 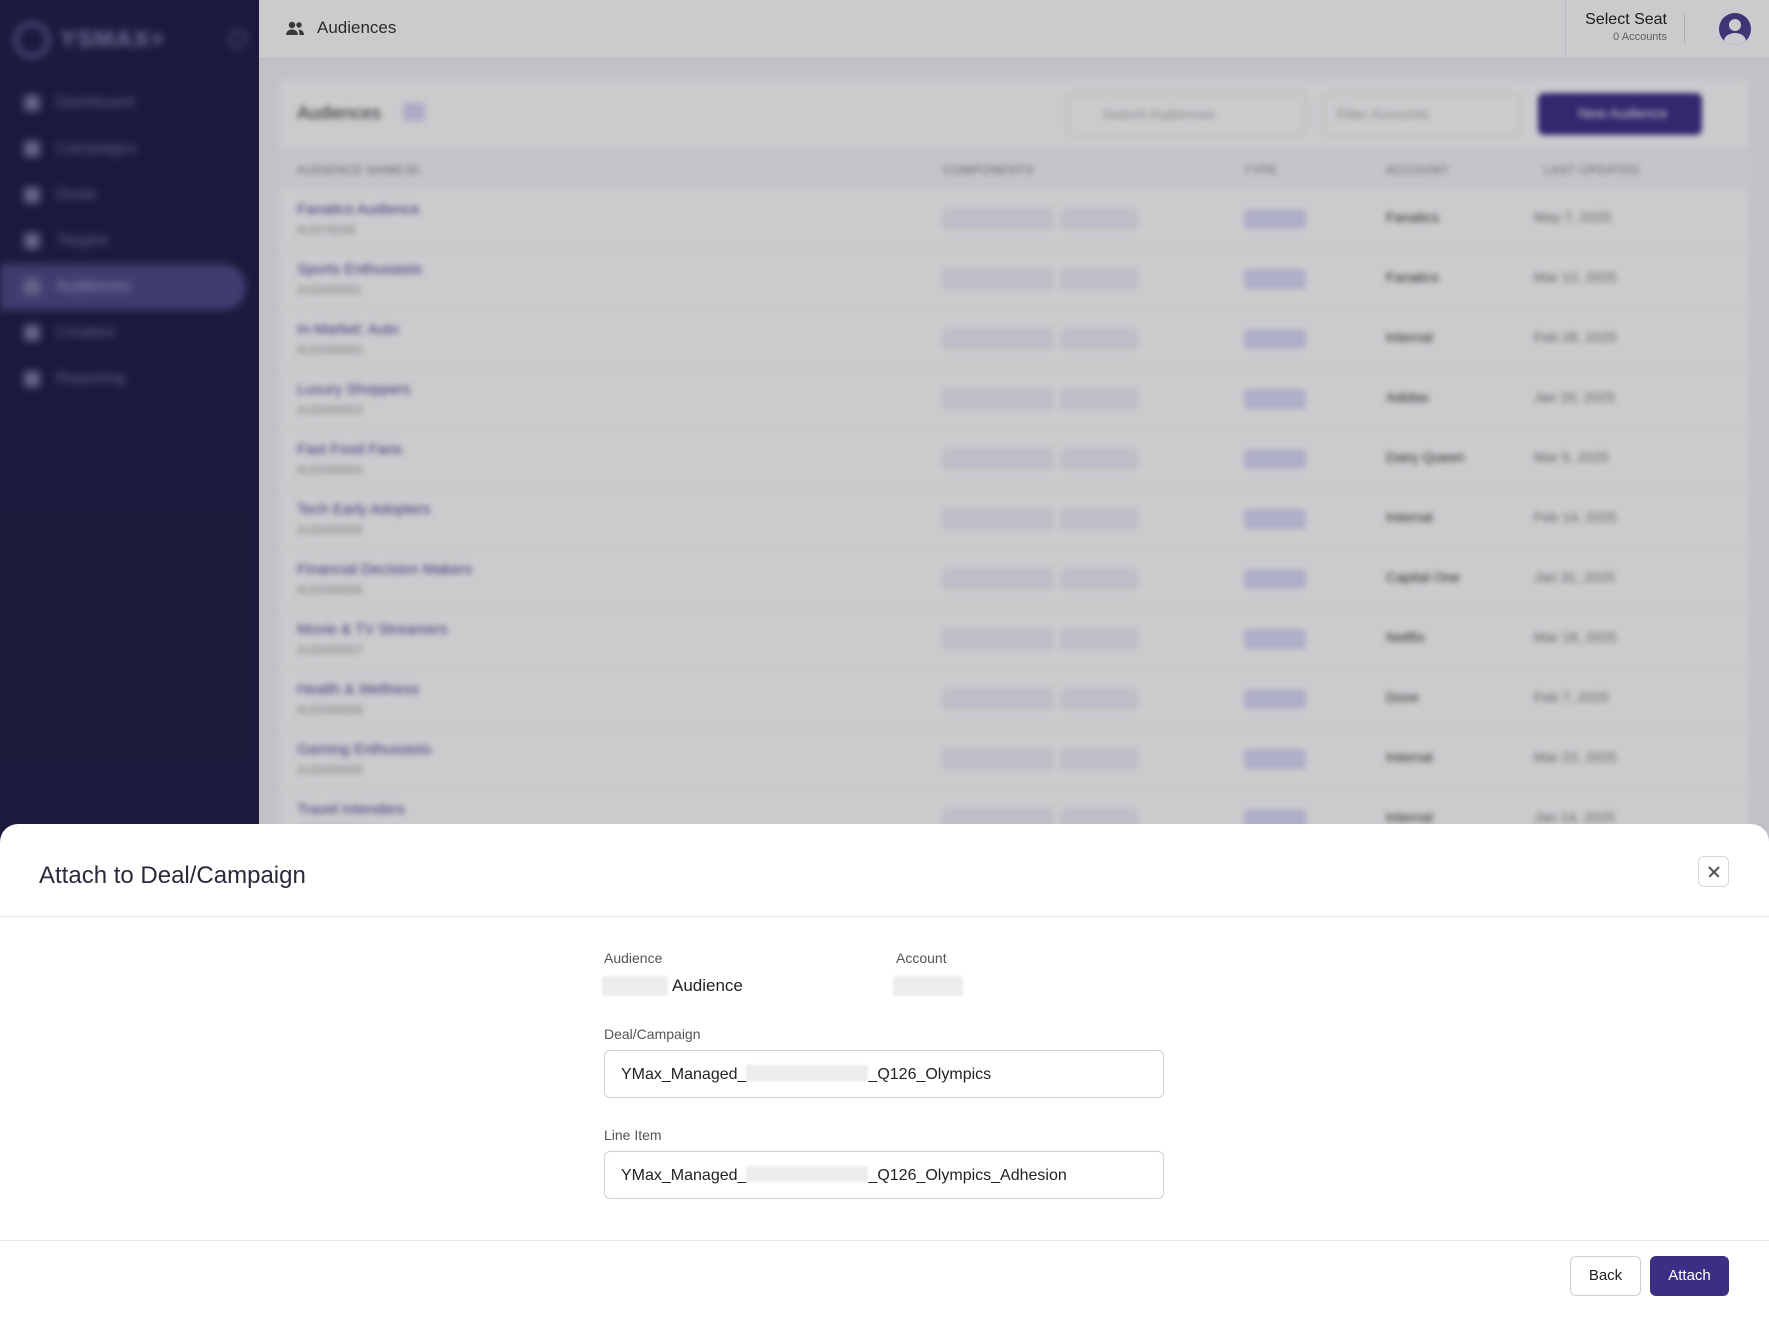 What do you see at coordinates (172, 875) in the screenshot?
I see `modal-title: Attach to Deal/Campaign` at bounding box center [172, 875].